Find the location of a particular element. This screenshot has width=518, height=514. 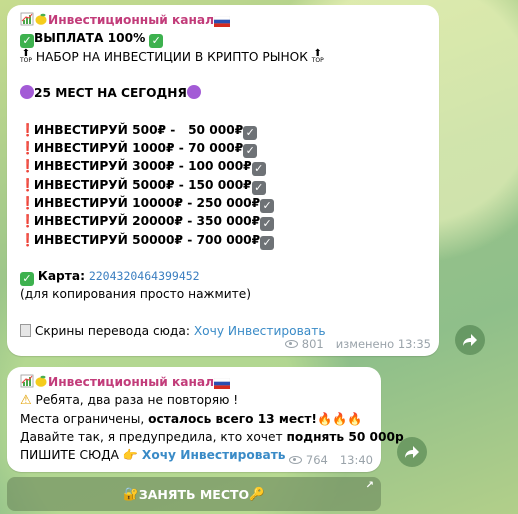

external-link-icon: ↗ is located at coordinates (369, 485).